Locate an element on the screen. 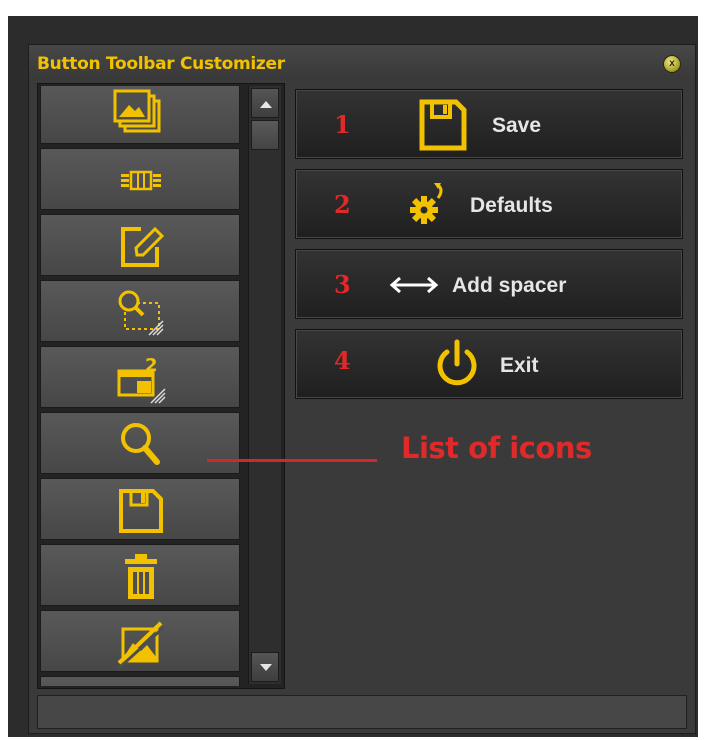 Image resolution: width=707 pixels, height=740 pixels. magnifier-icon is located at coordinates (140, 444).